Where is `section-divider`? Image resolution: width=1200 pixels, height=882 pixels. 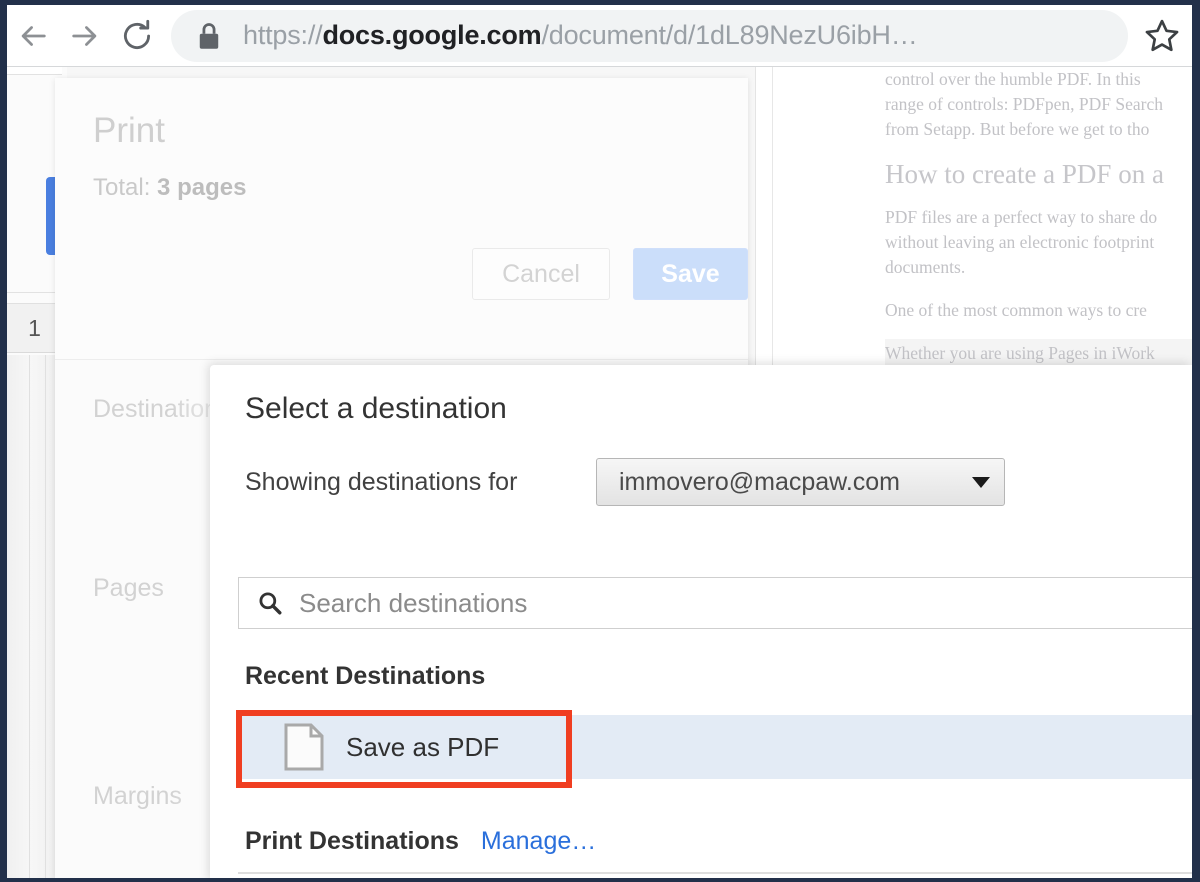 section-divider is located at coordinates (715, 873).